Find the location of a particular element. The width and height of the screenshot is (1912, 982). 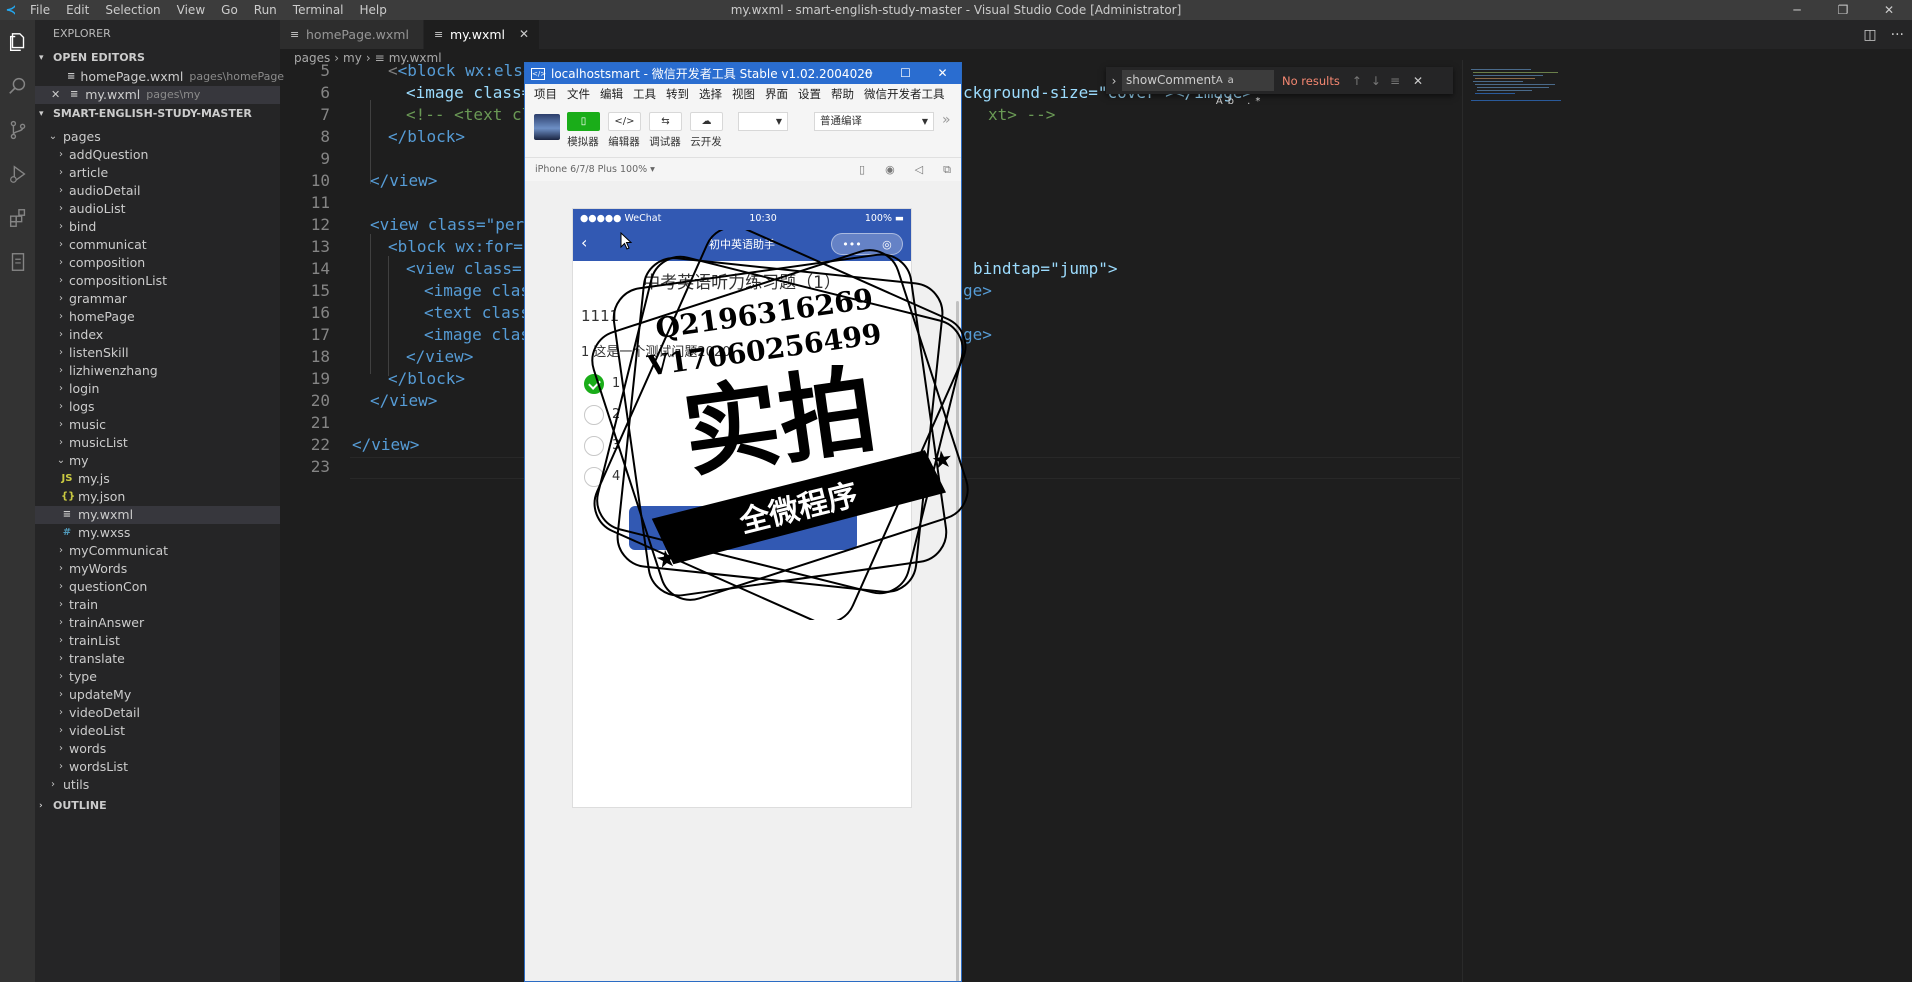

window-icon: ⧉ is located at coordinates (947, 170).